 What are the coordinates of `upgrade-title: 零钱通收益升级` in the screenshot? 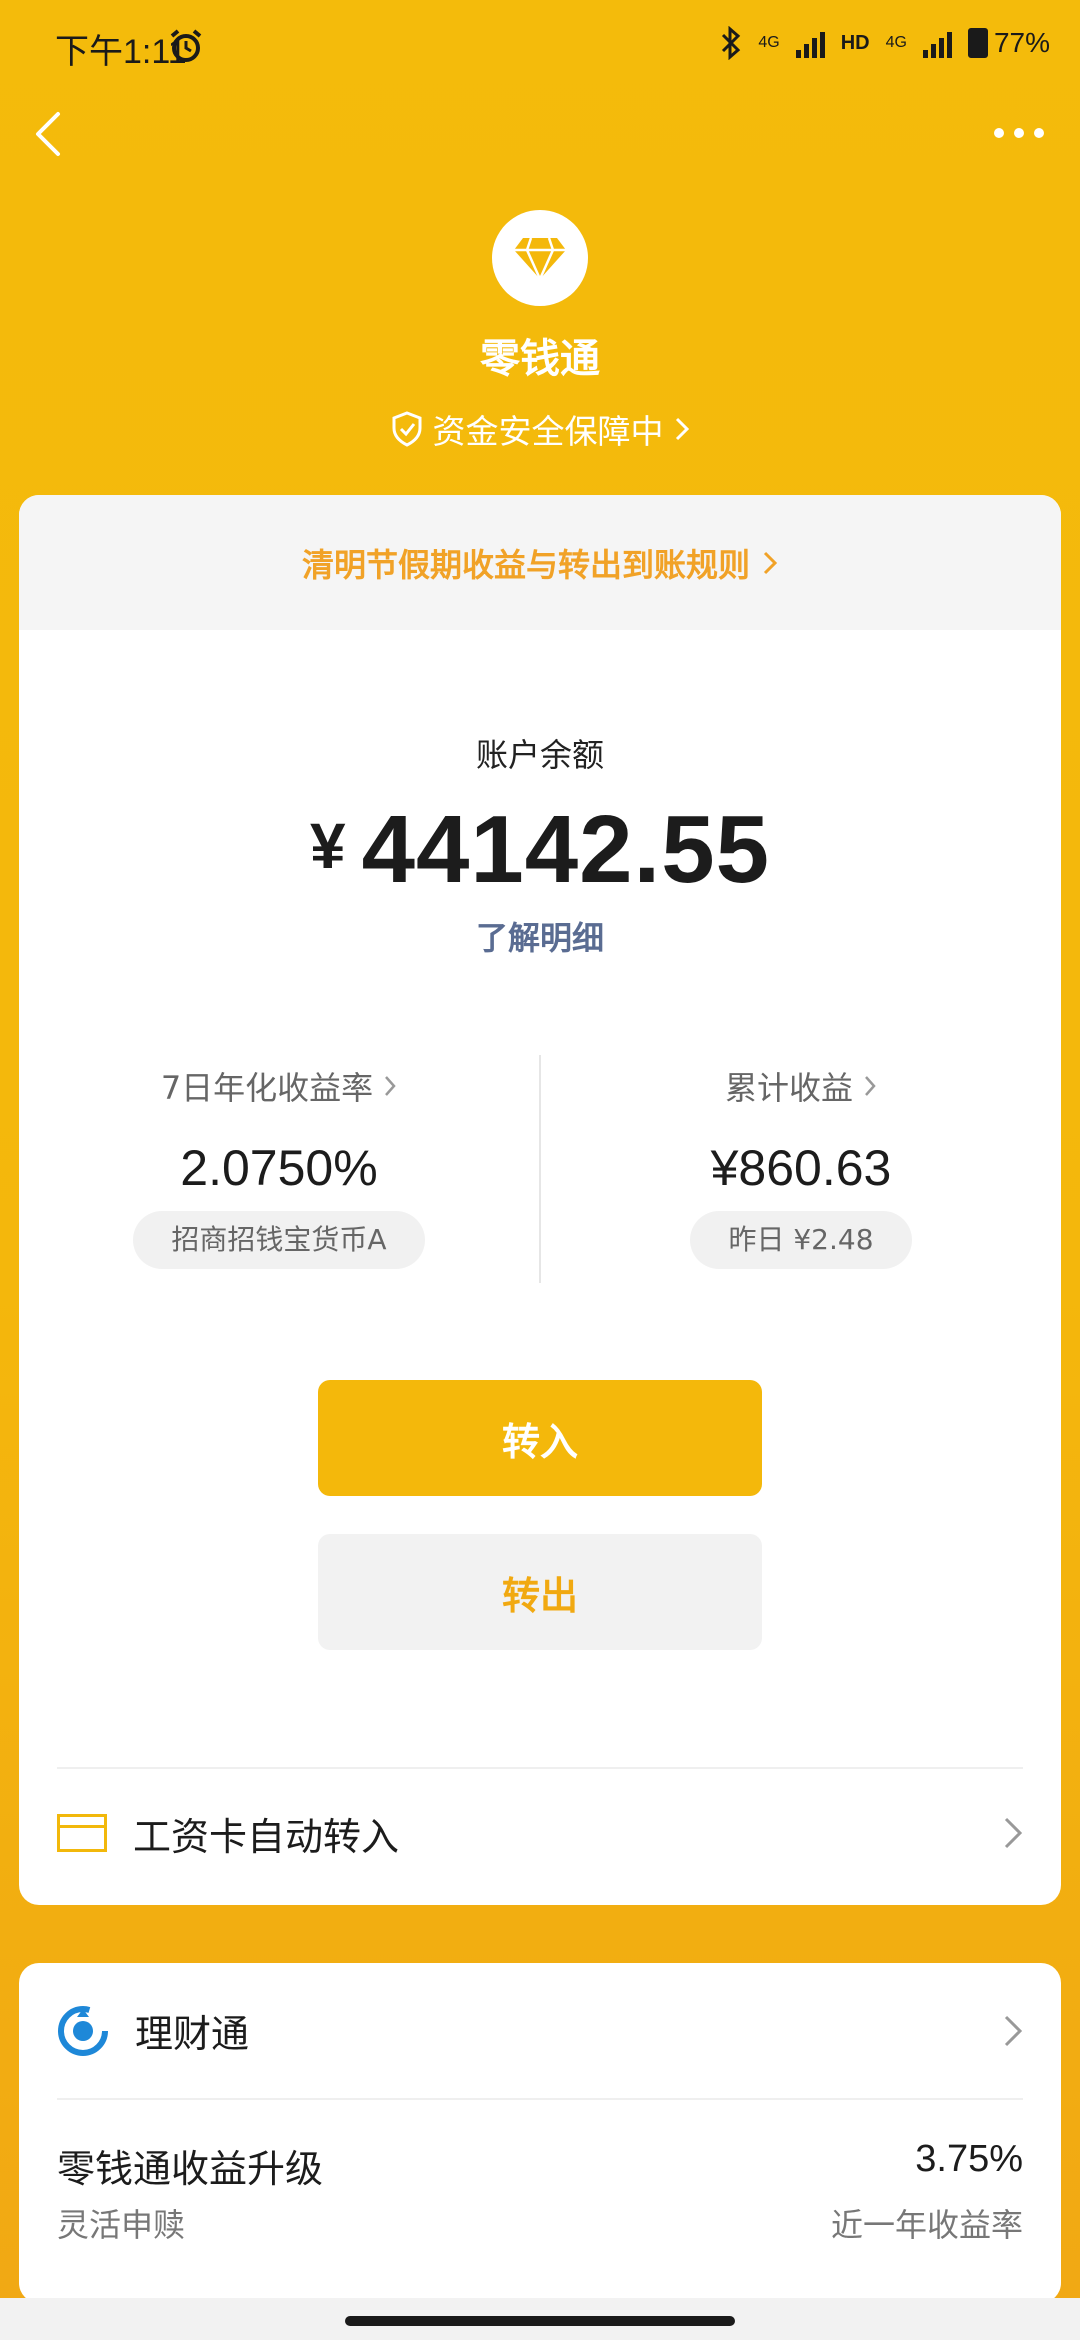 It's located at (190, 2169).